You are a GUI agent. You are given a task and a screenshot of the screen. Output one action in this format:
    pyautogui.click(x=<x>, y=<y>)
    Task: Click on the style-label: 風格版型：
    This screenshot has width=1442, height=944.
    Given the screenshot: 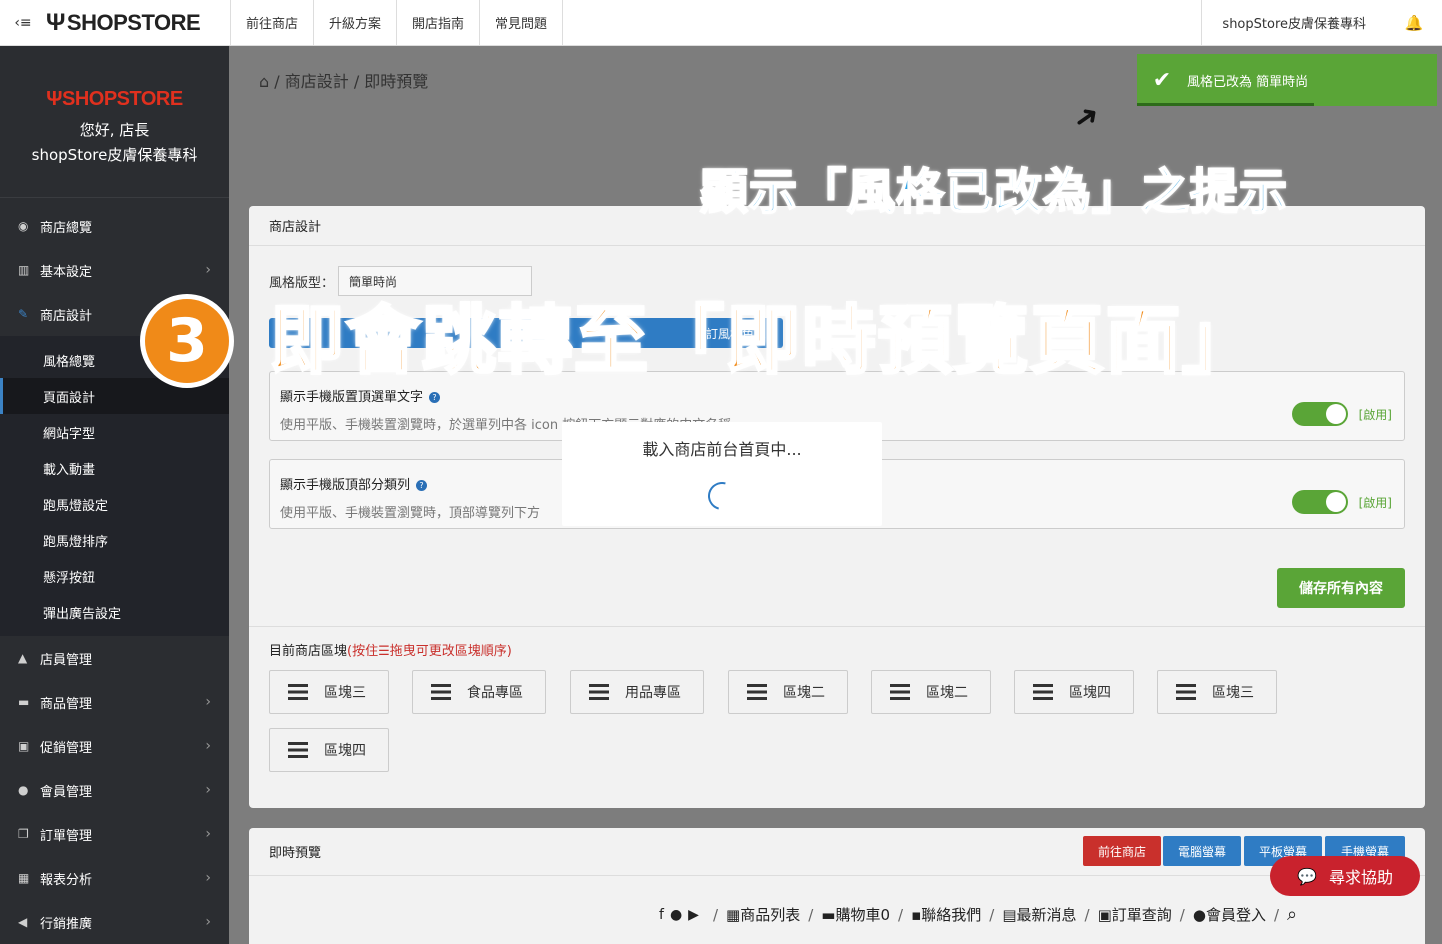 What is the action you would take?
    pyautogui.click(x=302, y=283)
    